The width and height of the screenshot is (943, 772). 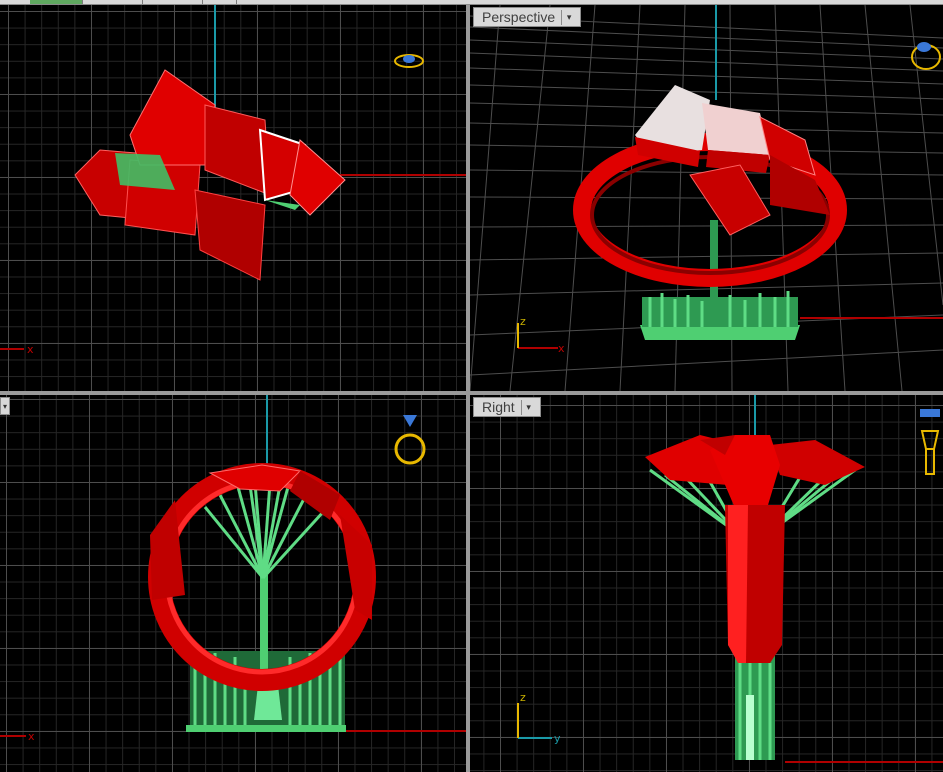 I want to click on viewport-title-text: Perspective, so click(x=519, y=17).